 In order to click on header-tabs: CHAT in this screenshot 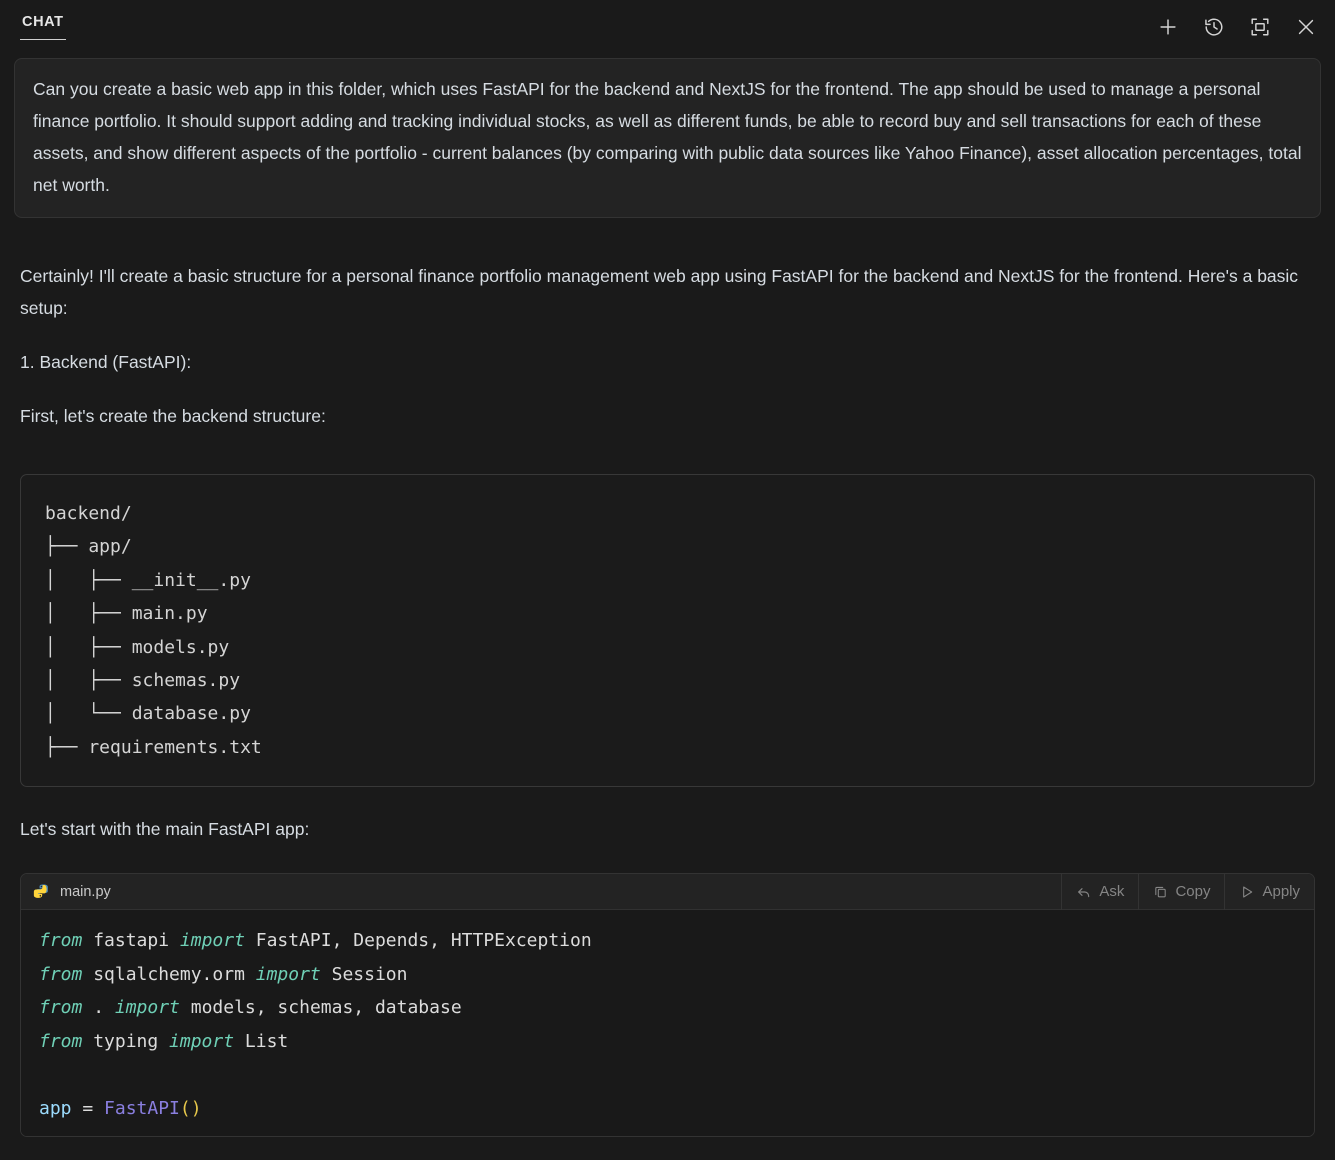, I will do `click(43, 26)`.